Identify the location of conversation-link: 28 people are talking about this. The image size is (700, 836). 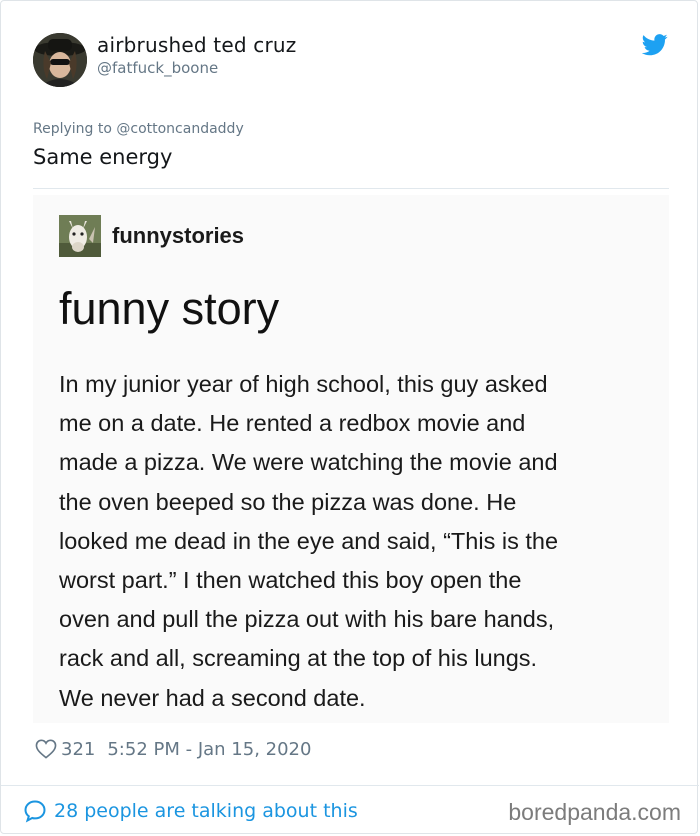
(190, 811).